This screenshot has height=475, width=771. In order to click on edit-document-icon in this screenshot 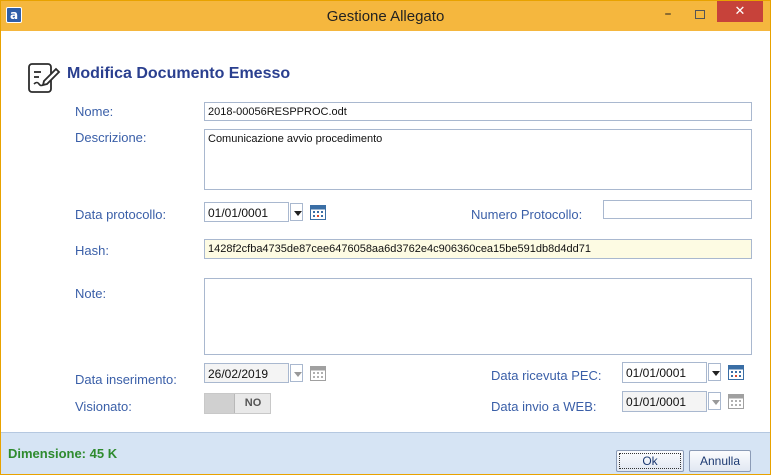, I will do `click(44, 78)`.